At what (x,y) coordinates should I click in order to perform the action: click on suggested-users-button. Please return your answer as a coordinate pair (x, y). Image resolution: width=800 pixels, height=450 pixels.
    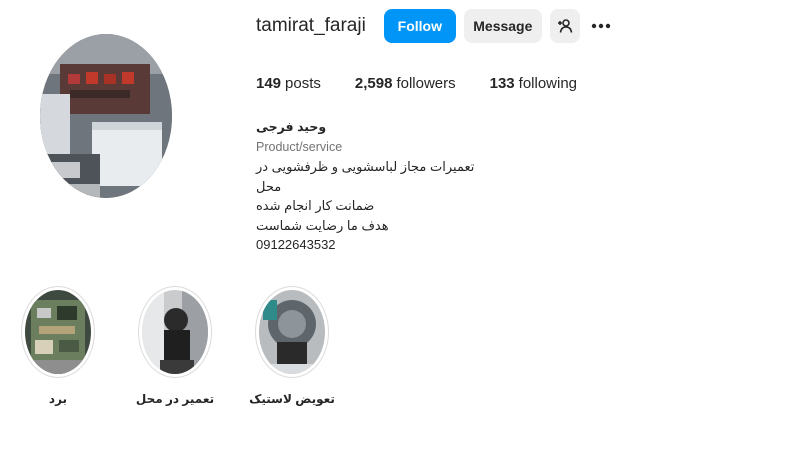
    Looking at the image, I should click on (564, 26).